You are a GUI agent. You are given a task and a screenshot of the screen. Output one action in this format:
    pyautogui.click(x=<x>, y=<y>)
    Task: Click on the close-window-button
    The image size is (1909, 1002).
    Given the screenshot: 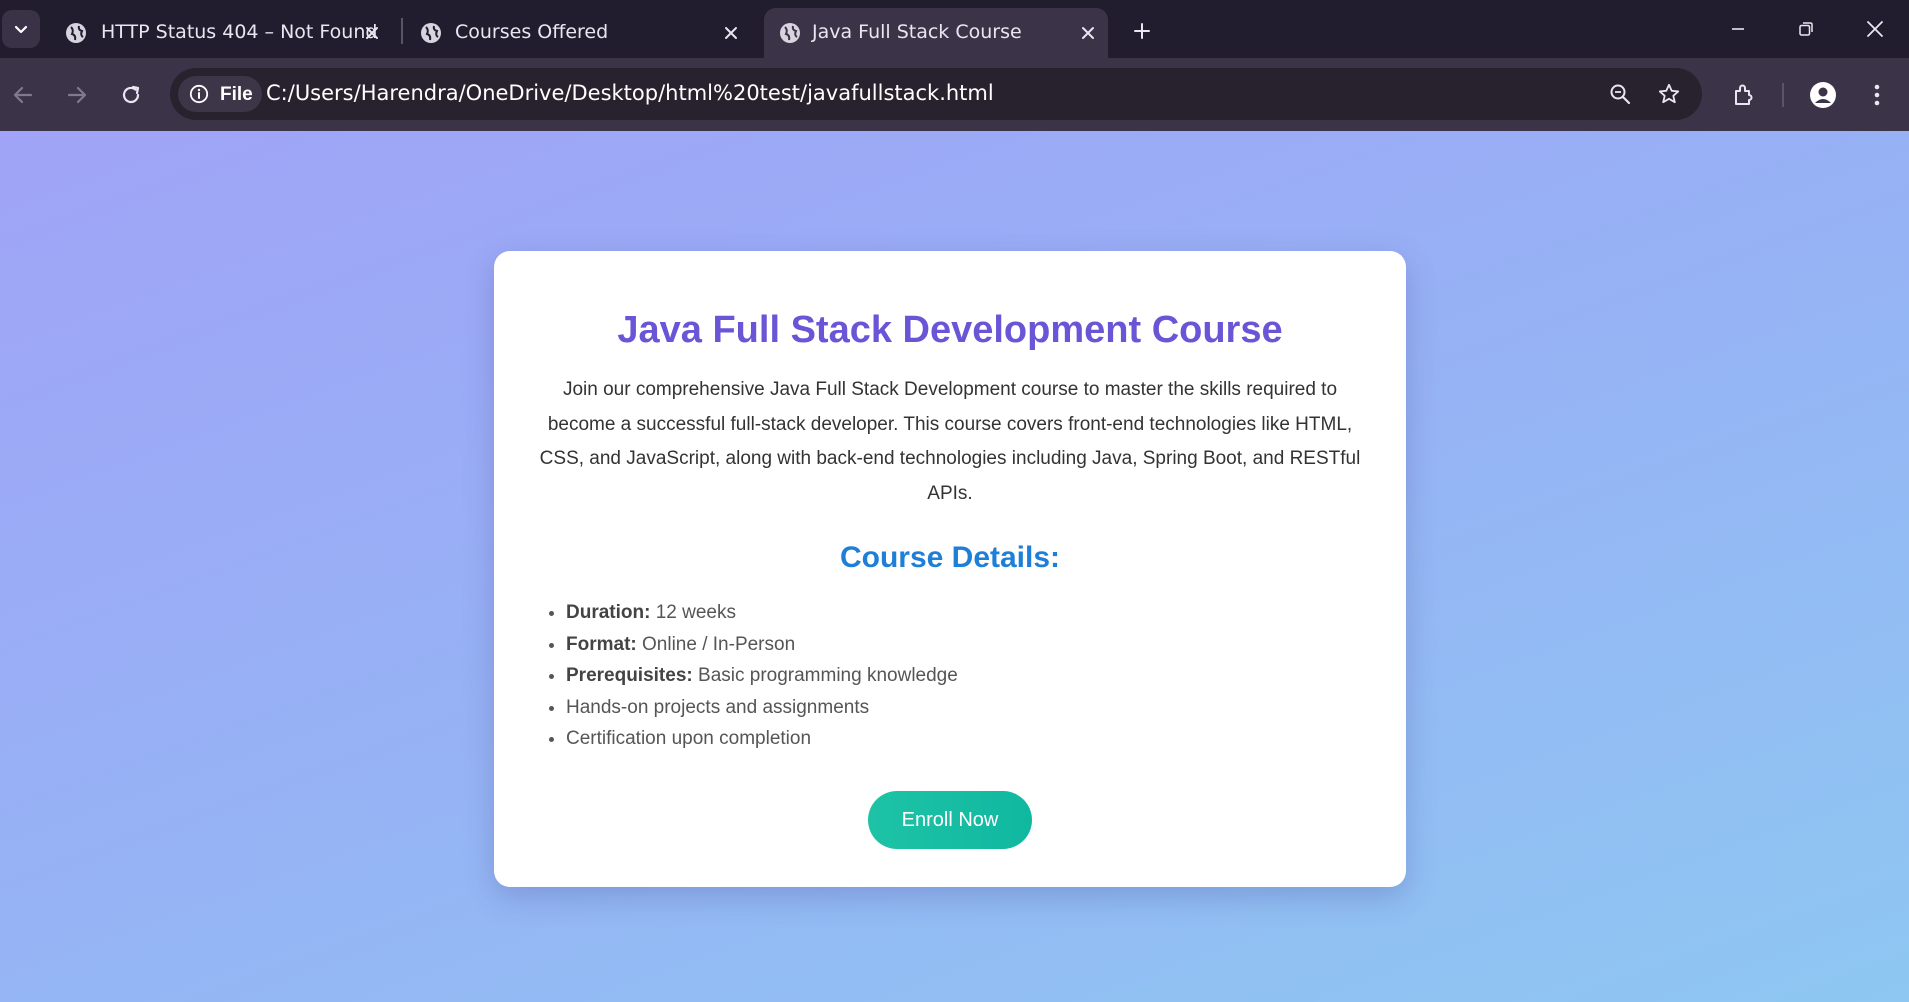 What is the action you would take?
    pyautogui.click(x=1875, y=29)
    